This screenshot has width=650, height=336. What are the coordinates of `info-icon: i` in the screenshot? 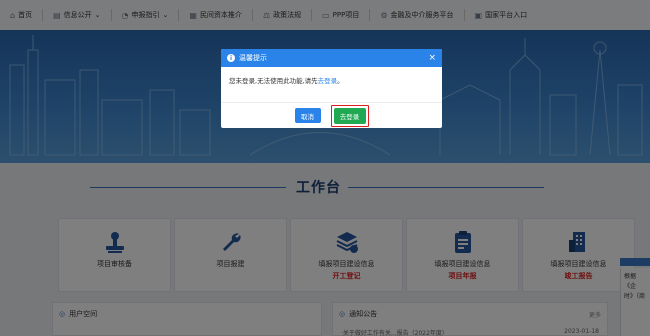 It's located at (231, 58).